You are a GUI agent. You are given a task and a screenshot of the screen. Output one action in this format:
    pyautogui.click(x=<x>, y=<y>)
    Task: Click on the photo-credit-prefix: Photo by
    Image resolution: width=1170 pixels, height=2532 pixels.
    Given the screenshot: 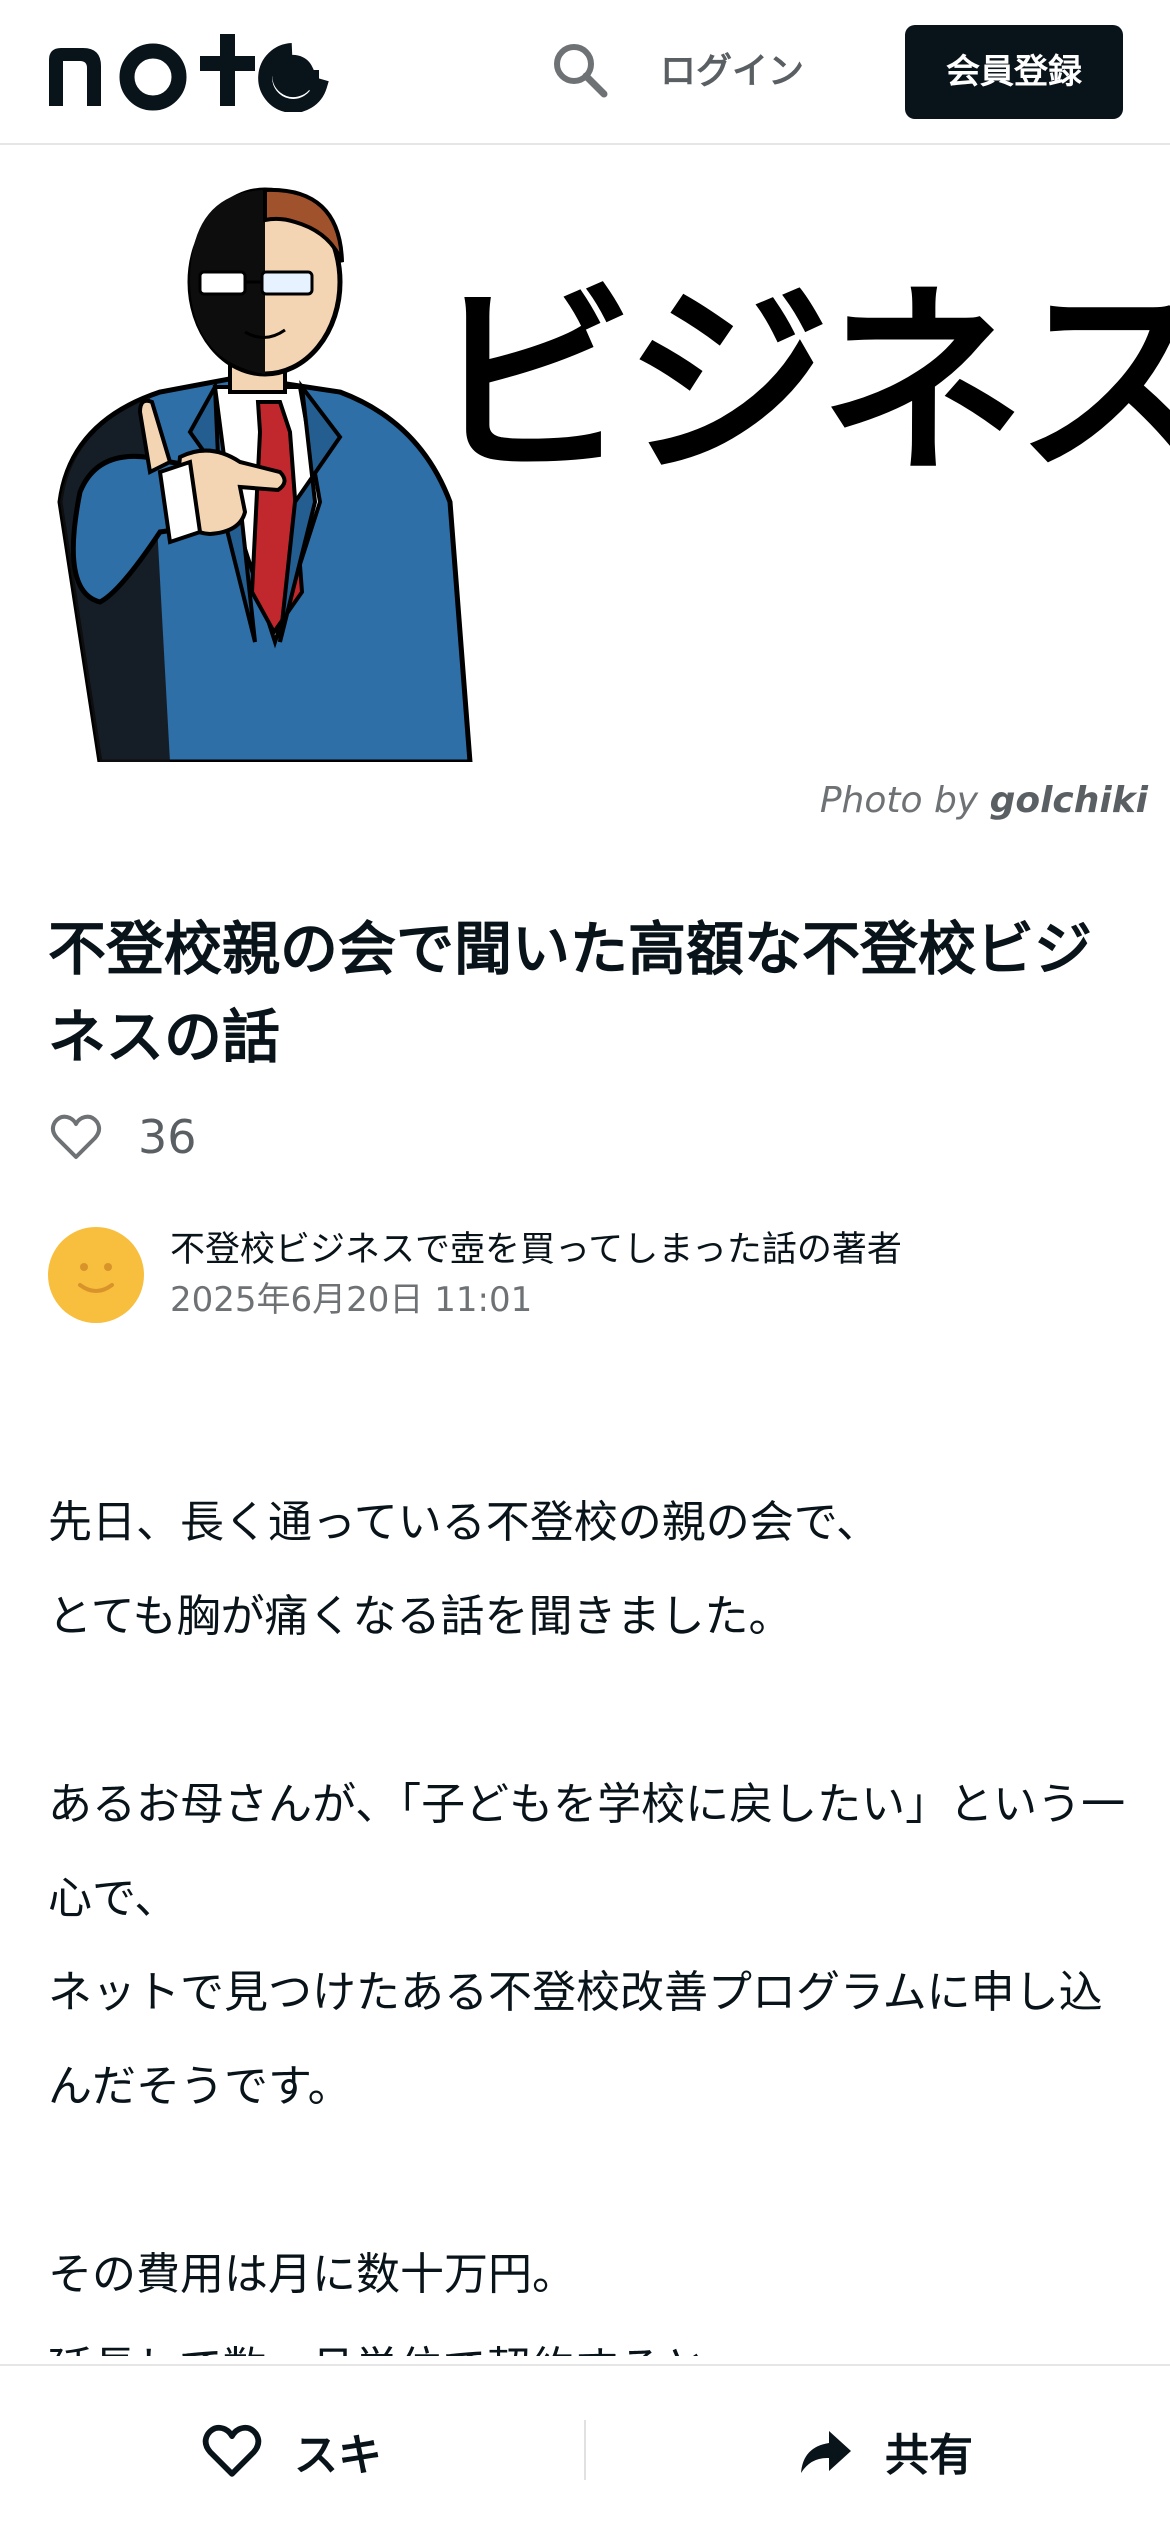 What is the action you would take?
    pyautogui.click(x=899, y=800)
    